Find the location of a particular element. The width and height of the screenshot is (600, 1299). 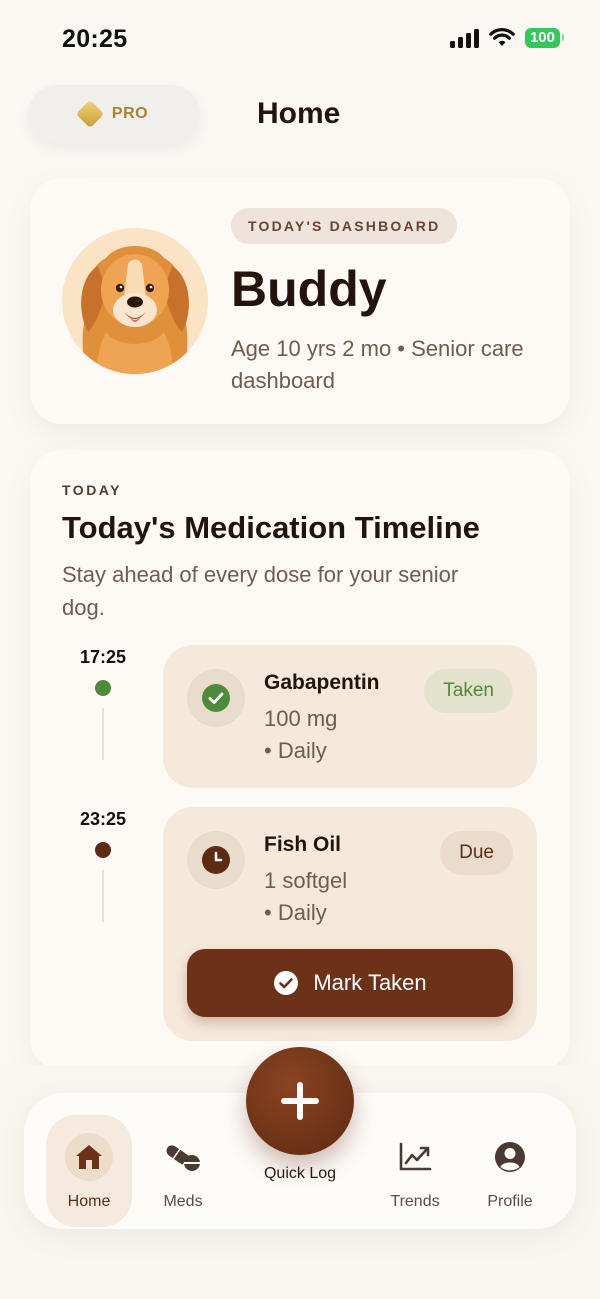

battery-icon: 100 is located at coordinates (544, 38).